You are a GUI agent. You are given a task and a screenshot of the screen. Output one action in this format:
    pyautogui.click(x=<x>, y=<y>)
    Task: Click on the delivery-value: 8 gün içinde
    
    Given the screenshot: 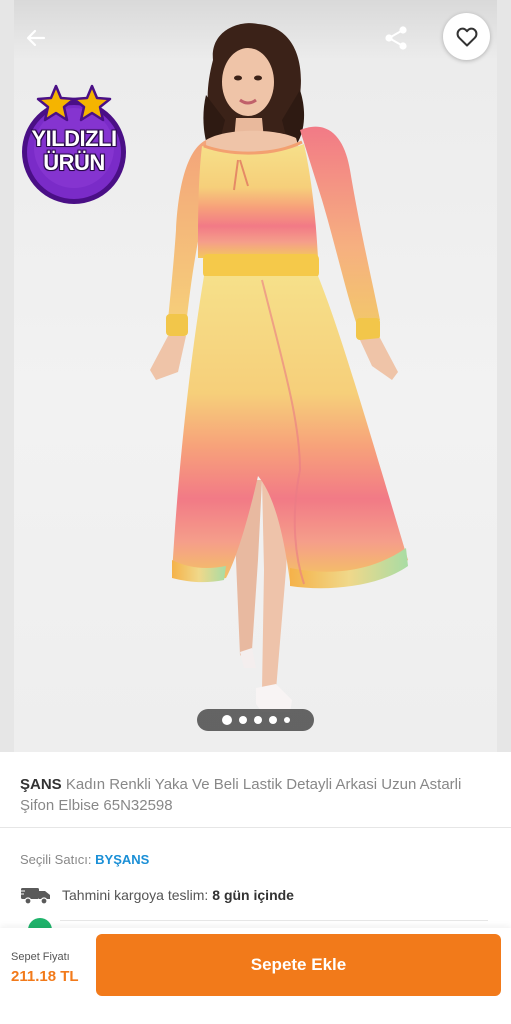 What is the action you would take?
    pyautogui.click(x=253, y=895)
    